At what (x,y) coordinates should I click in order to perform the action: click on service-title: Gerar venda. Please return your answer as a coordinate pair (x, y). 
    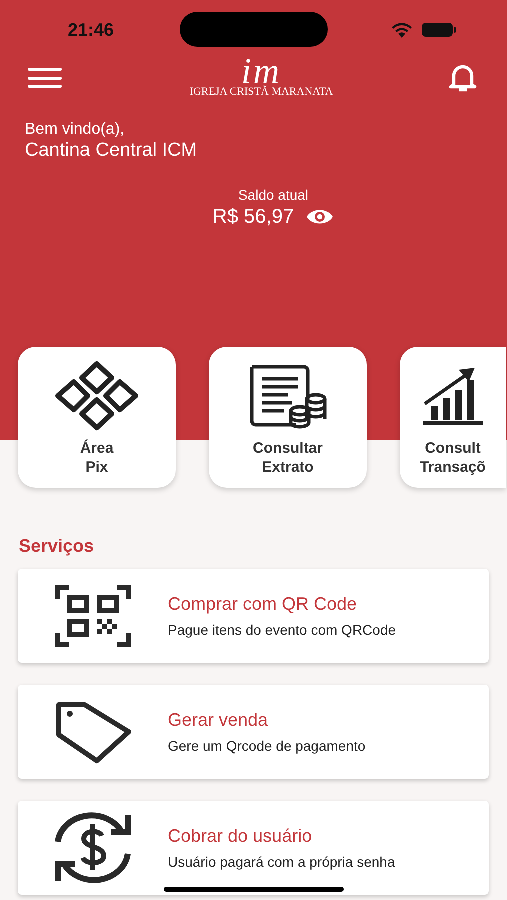
    Looking at the image, I should click on (219, 720).